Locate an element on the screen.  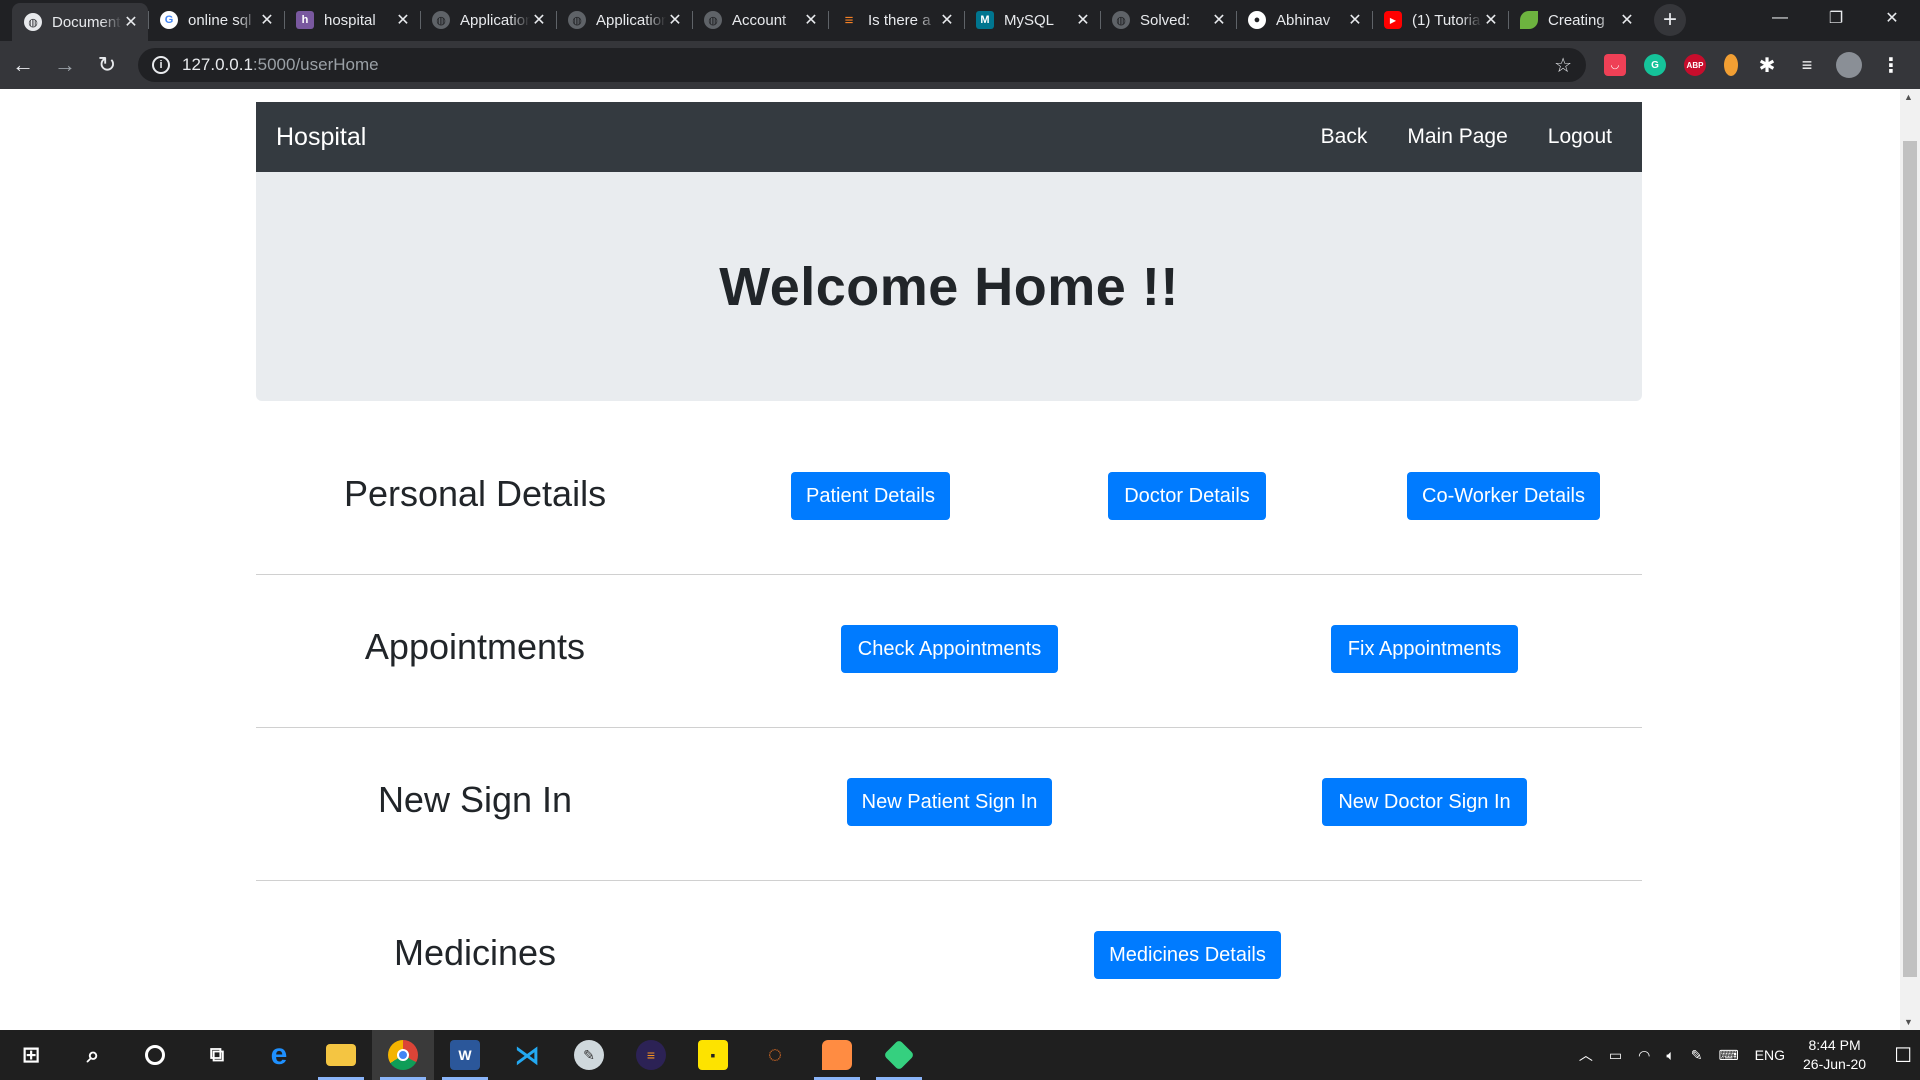
tab-online-sql: G online sql ✕ is located at coordinates (216, 20).